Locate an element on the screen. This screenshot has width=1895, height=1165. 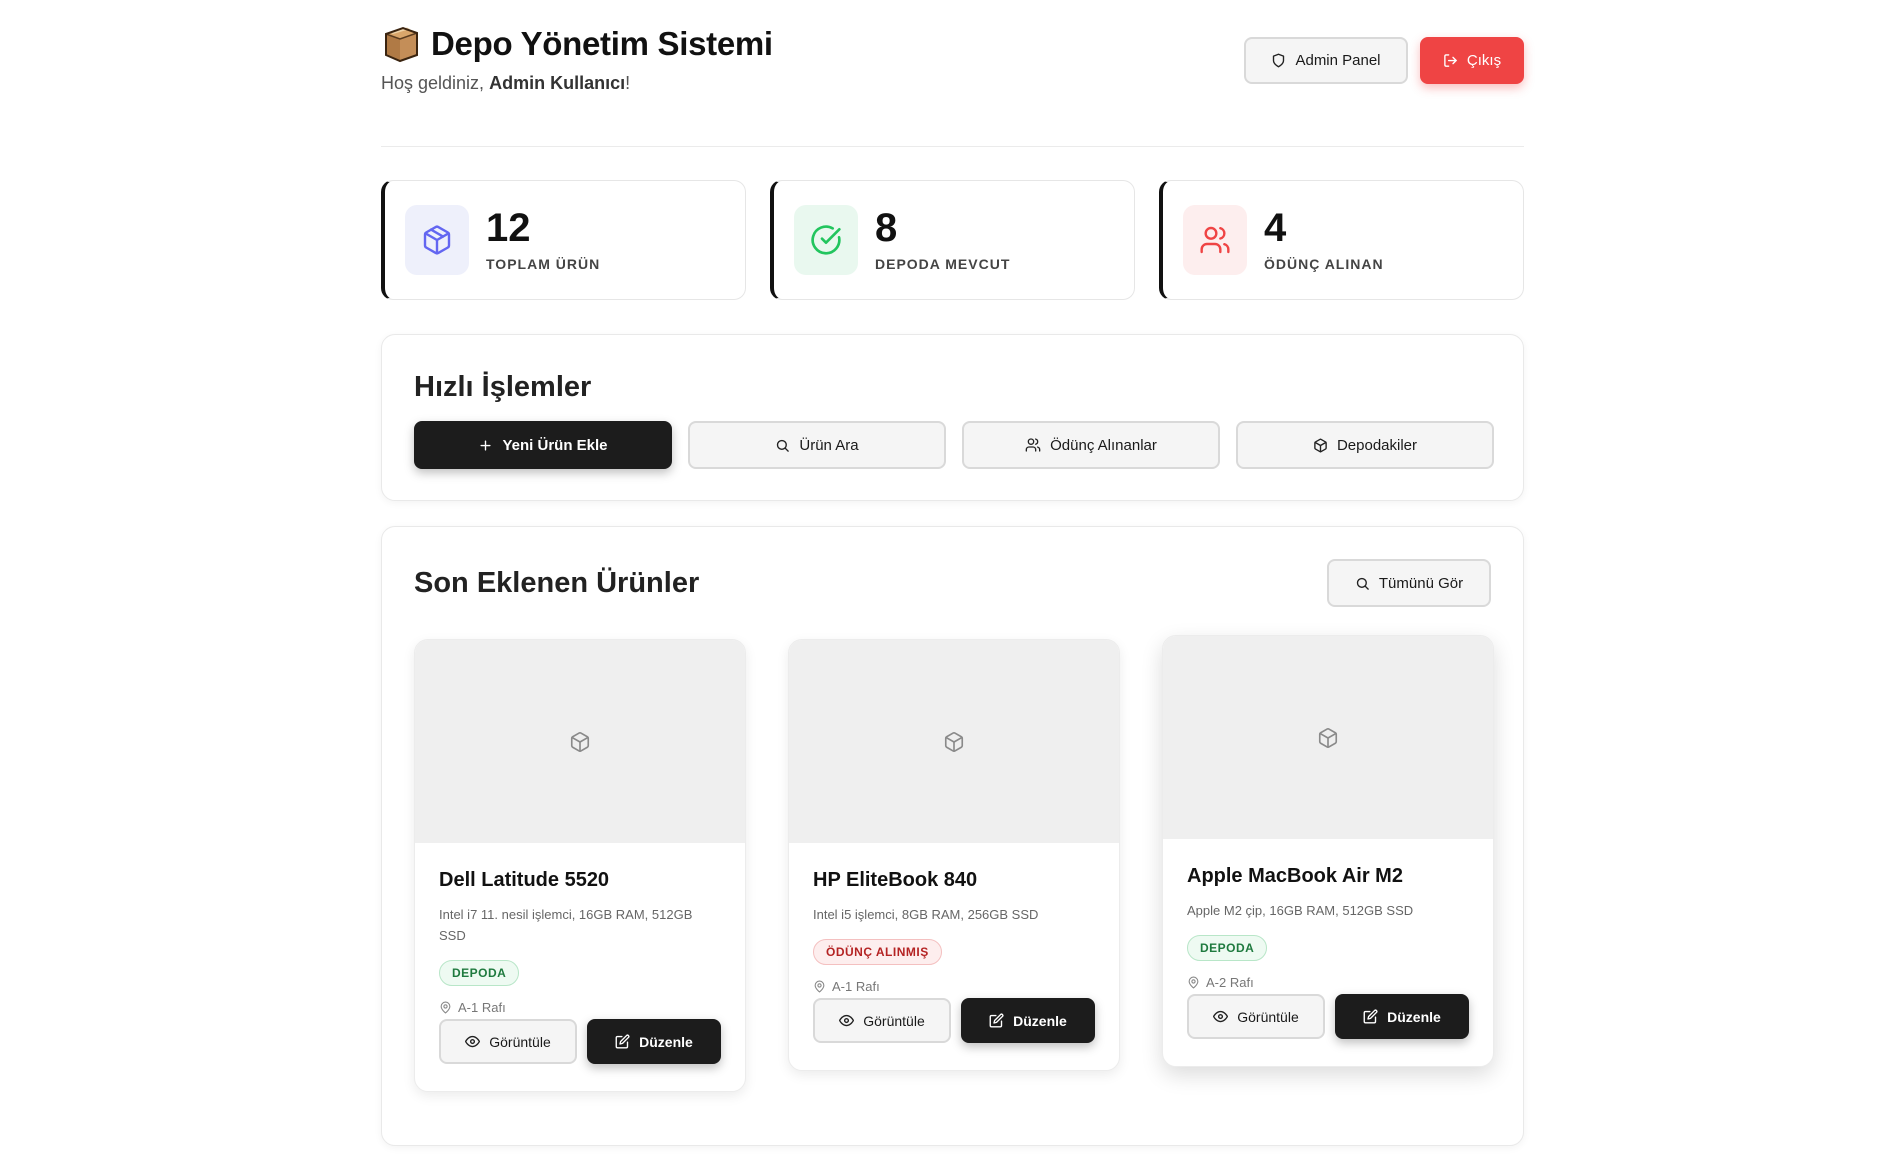
admin-panel-button: Admin Panel is located at coordinates (1326, 60).